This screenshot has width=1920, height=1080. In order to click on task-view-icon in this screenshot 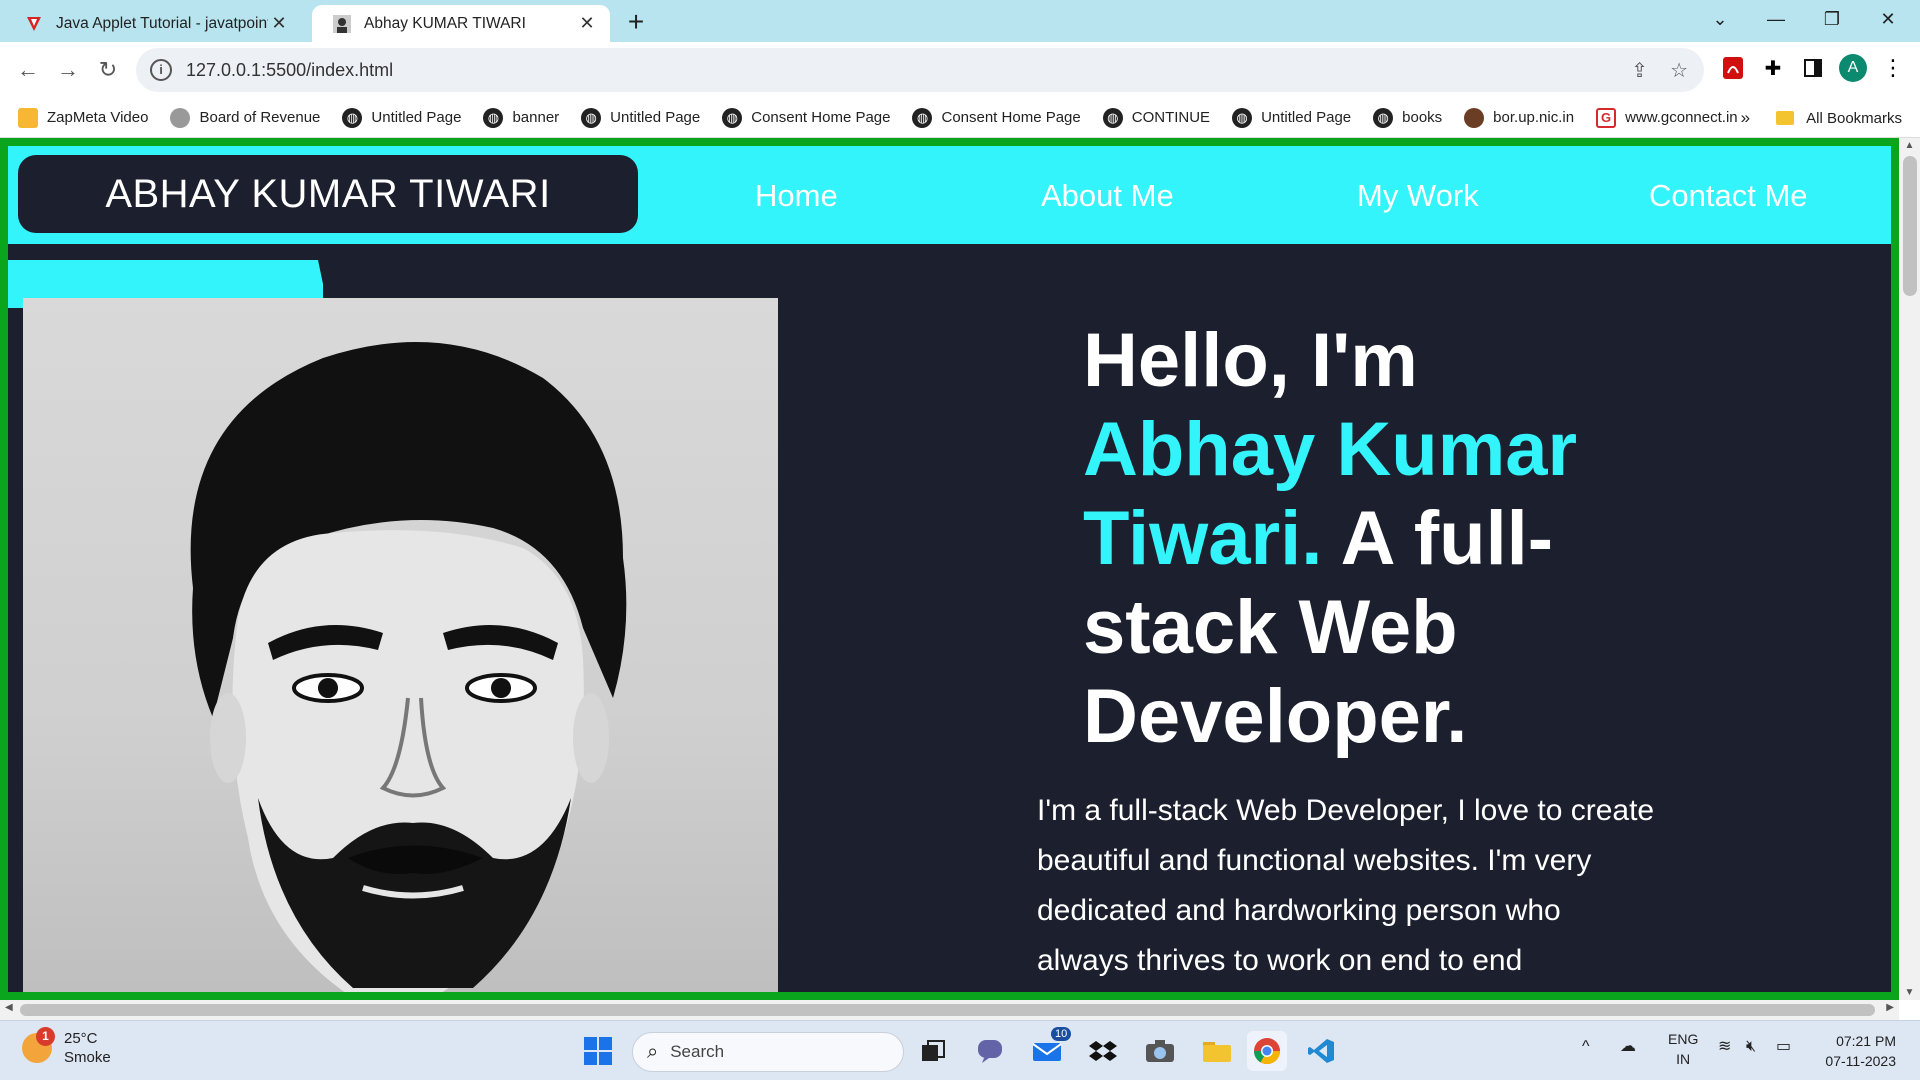, I will do `click(933, 1051)`.